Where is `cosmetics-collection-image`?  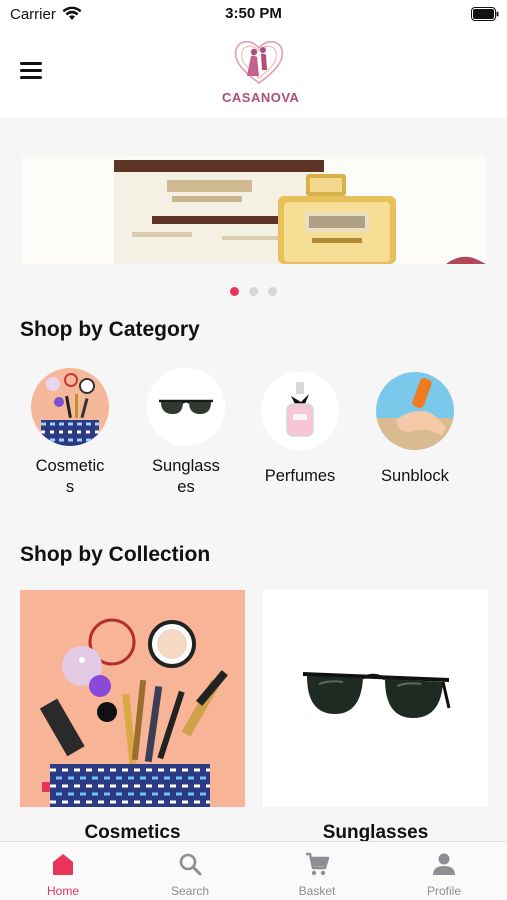 cosmetics-collection-image is located at coordinates (132, 698).